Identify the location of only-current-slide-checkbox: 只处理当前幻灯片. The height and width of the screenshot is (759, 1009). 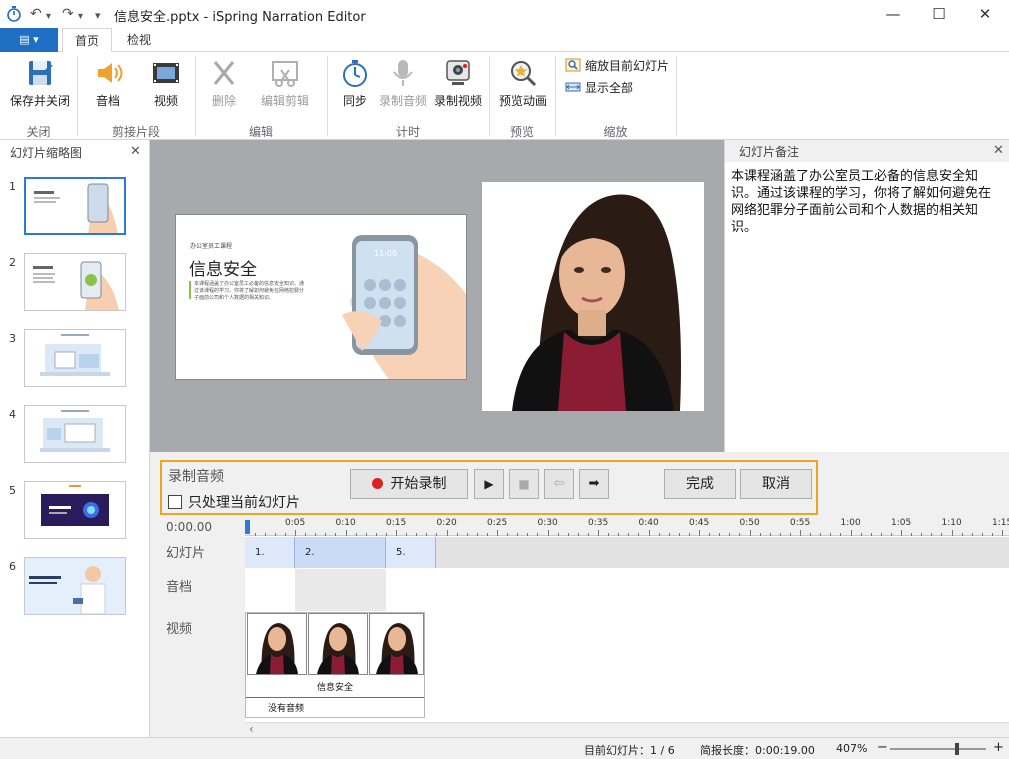
(234, 502).